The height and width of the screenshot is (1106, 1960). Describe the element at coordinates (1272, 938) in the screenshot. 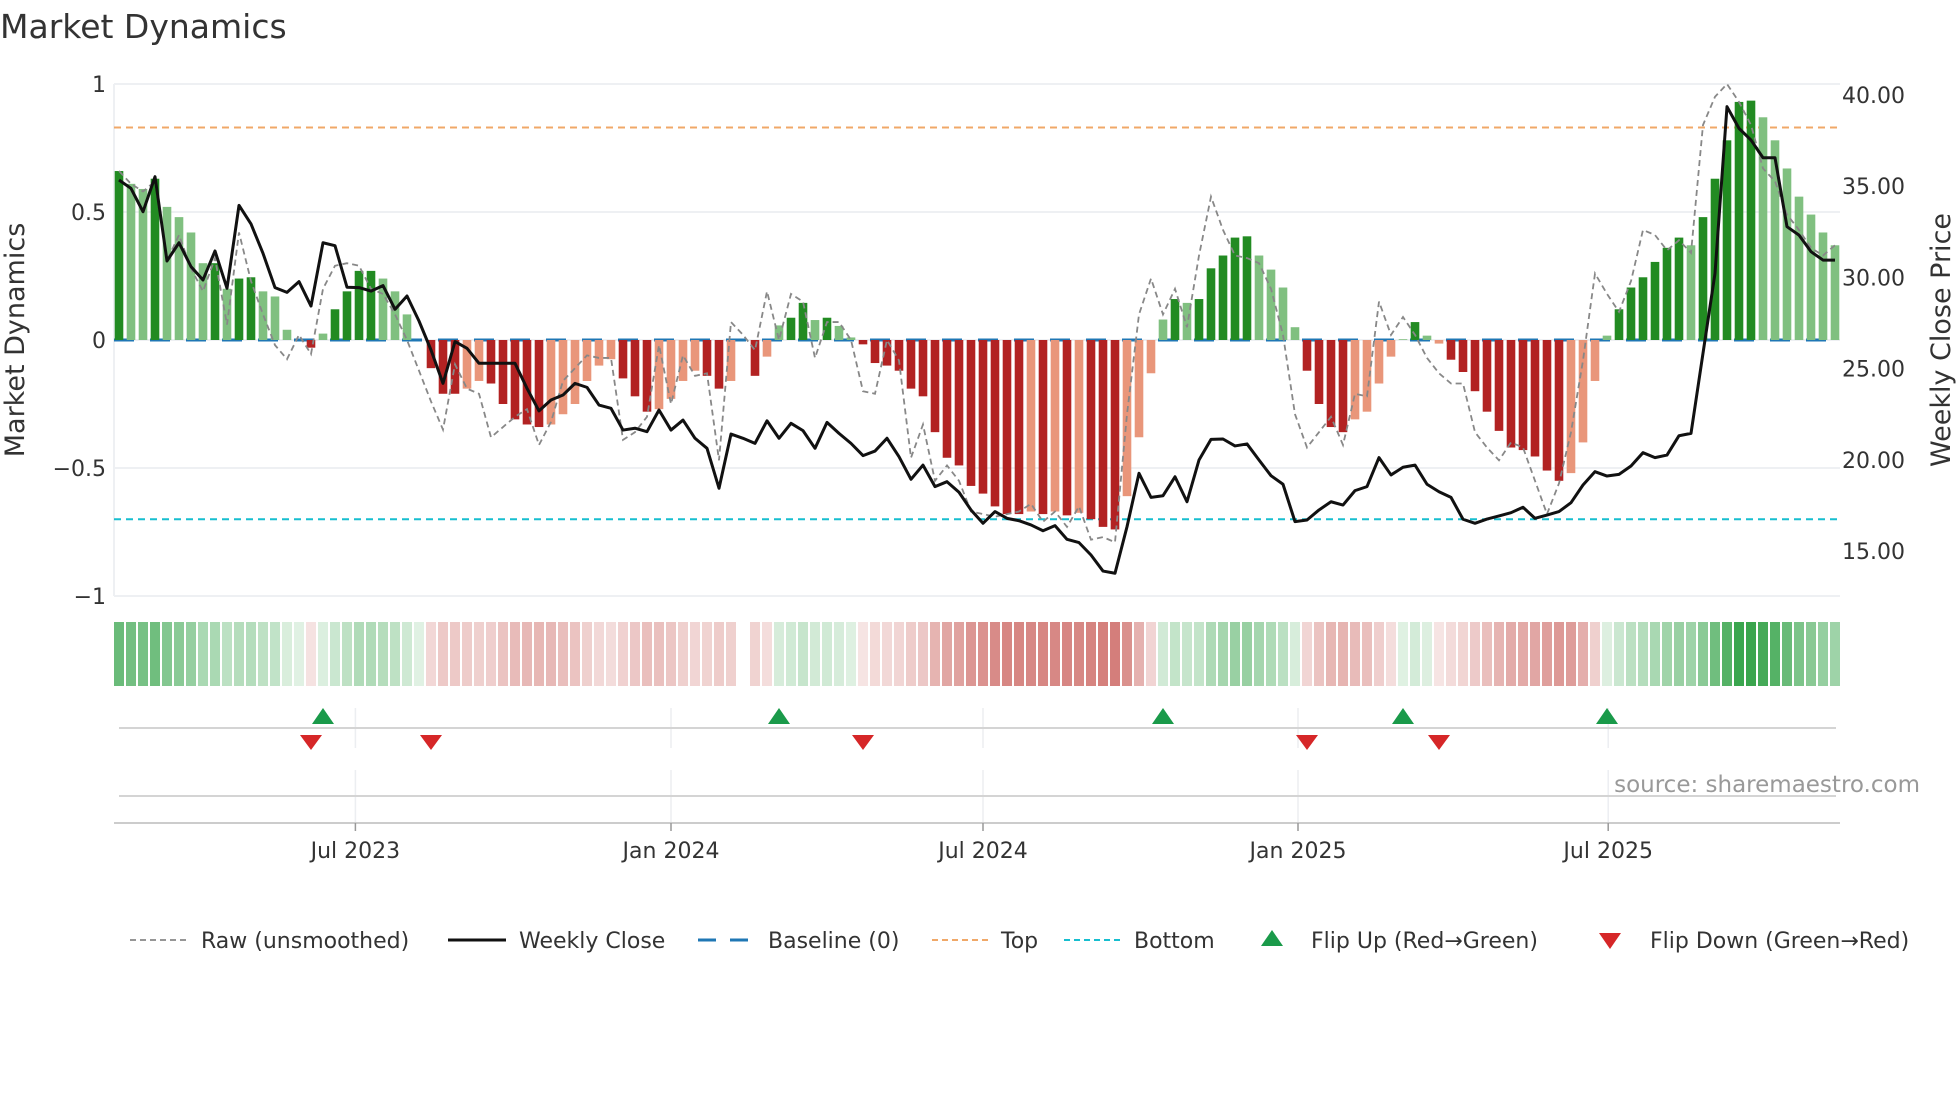

I see `legend-flip-up-icon` at that location.